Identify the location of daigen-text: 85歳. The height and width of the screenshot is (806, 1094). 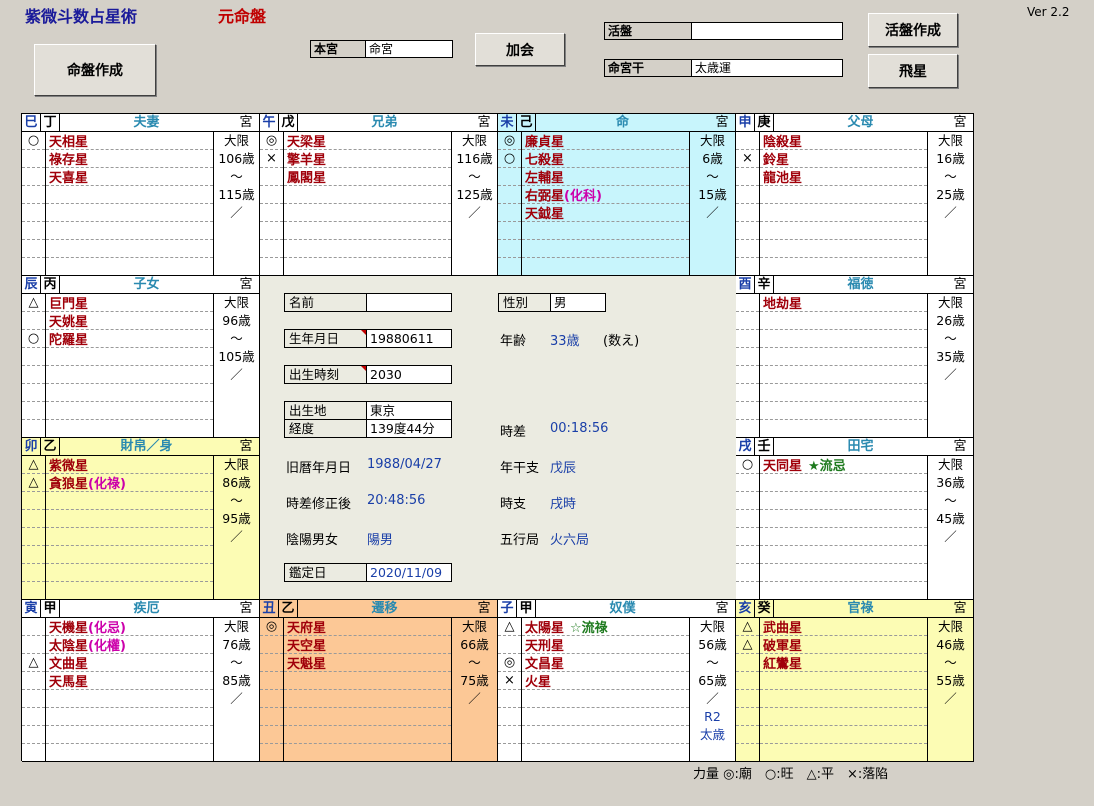
(236, 680).